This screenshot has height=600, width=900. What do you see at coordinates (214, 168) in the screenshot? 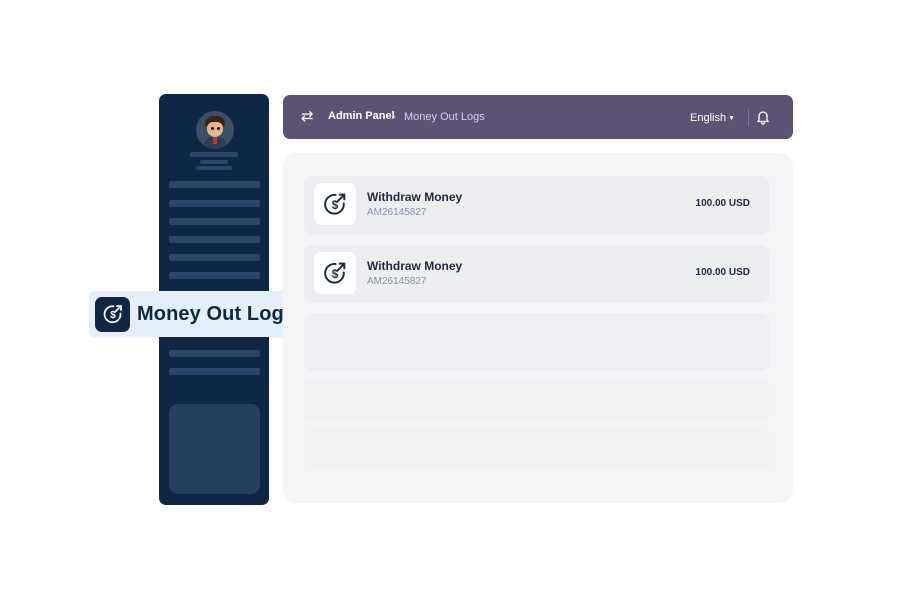
I see `user-meta-placeholder` at bounding box center [214, 168].